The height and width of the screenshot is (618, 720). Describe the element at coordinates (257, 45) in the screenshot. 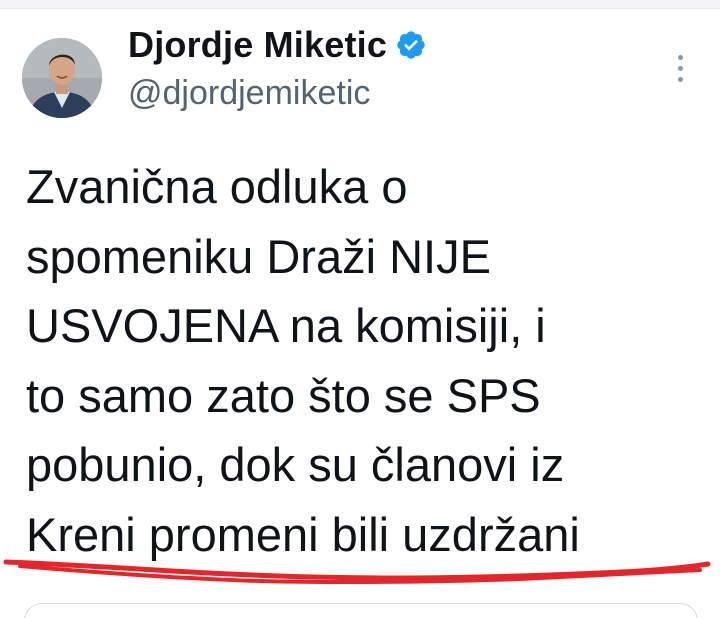

I see `author-display-name: Djordje Miketic` at that location.